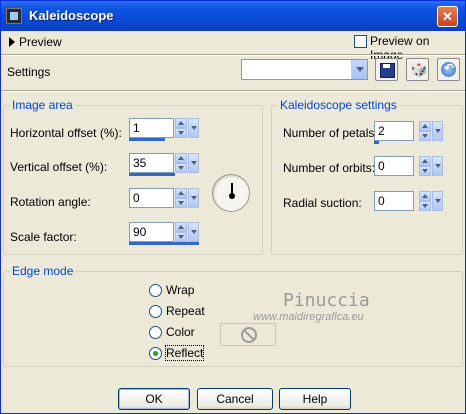 Image resolution: width=466 pixels, height=414 pixels. Describe the element at coordinates (360, 41) in the screenshot. I see `preview-on-image-checkbox` at that location.